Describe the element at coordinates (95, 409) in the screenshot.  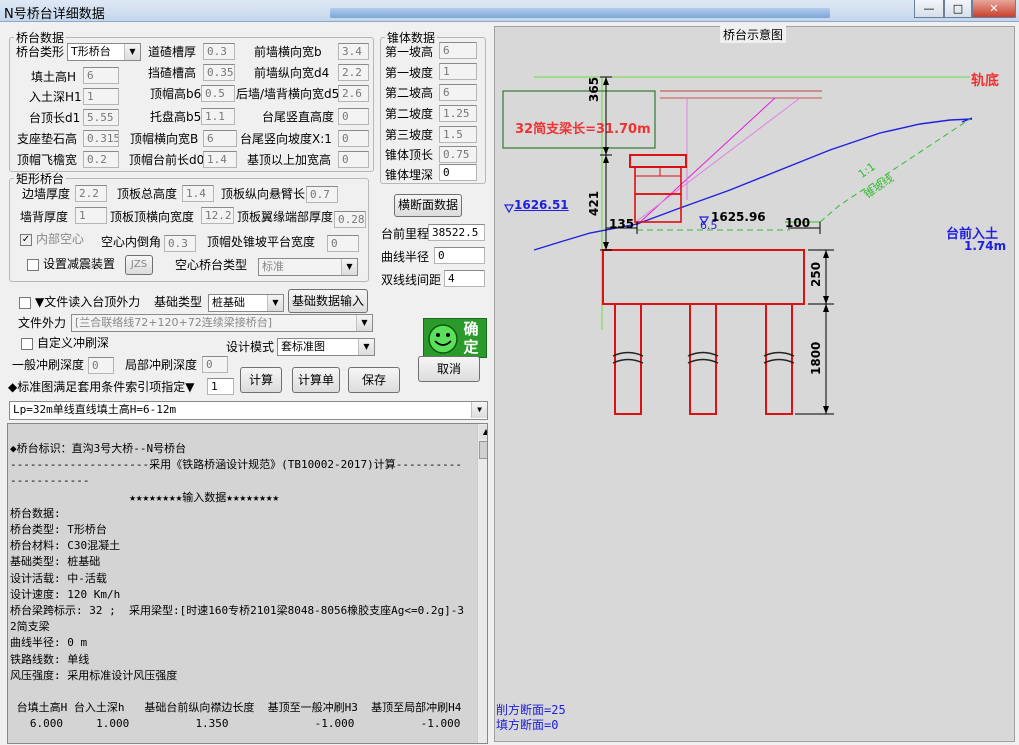
I see `std-diagram-value: Lp=32m单线直线填土高H=6-12m` at that location.